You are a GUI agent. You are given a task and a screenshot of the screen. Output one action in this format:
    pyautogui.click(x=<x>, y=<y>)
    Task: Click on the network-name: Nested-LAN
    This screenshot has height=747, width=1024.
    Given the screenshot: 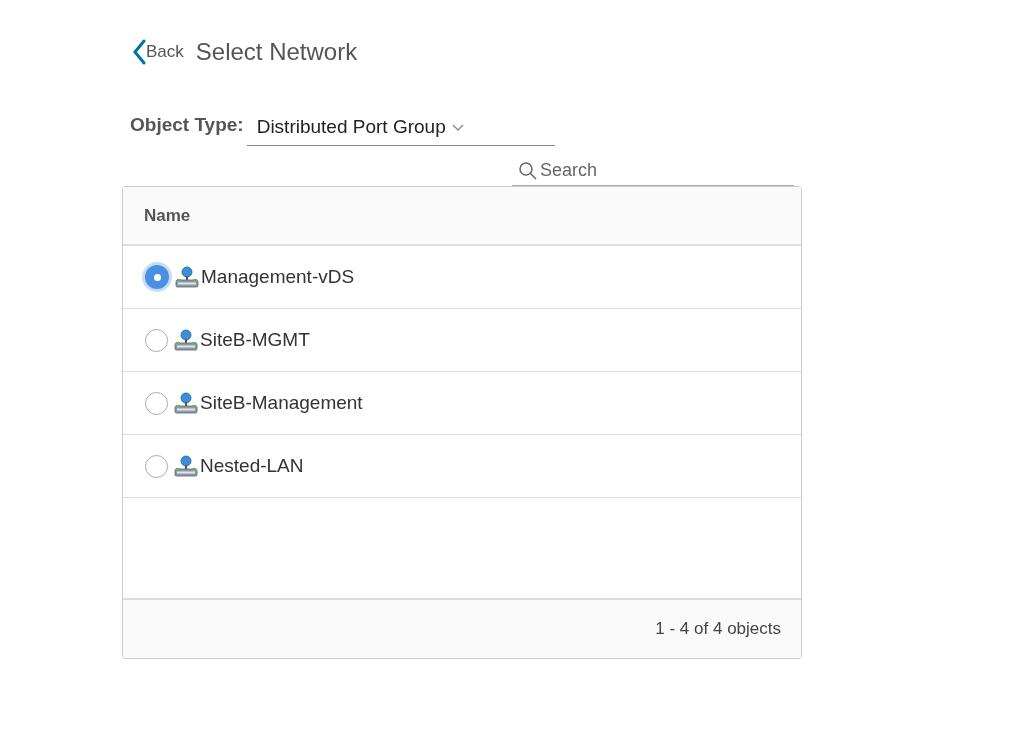 What is the action you would take?
    pyautogui.click(x=252, y=465)
    